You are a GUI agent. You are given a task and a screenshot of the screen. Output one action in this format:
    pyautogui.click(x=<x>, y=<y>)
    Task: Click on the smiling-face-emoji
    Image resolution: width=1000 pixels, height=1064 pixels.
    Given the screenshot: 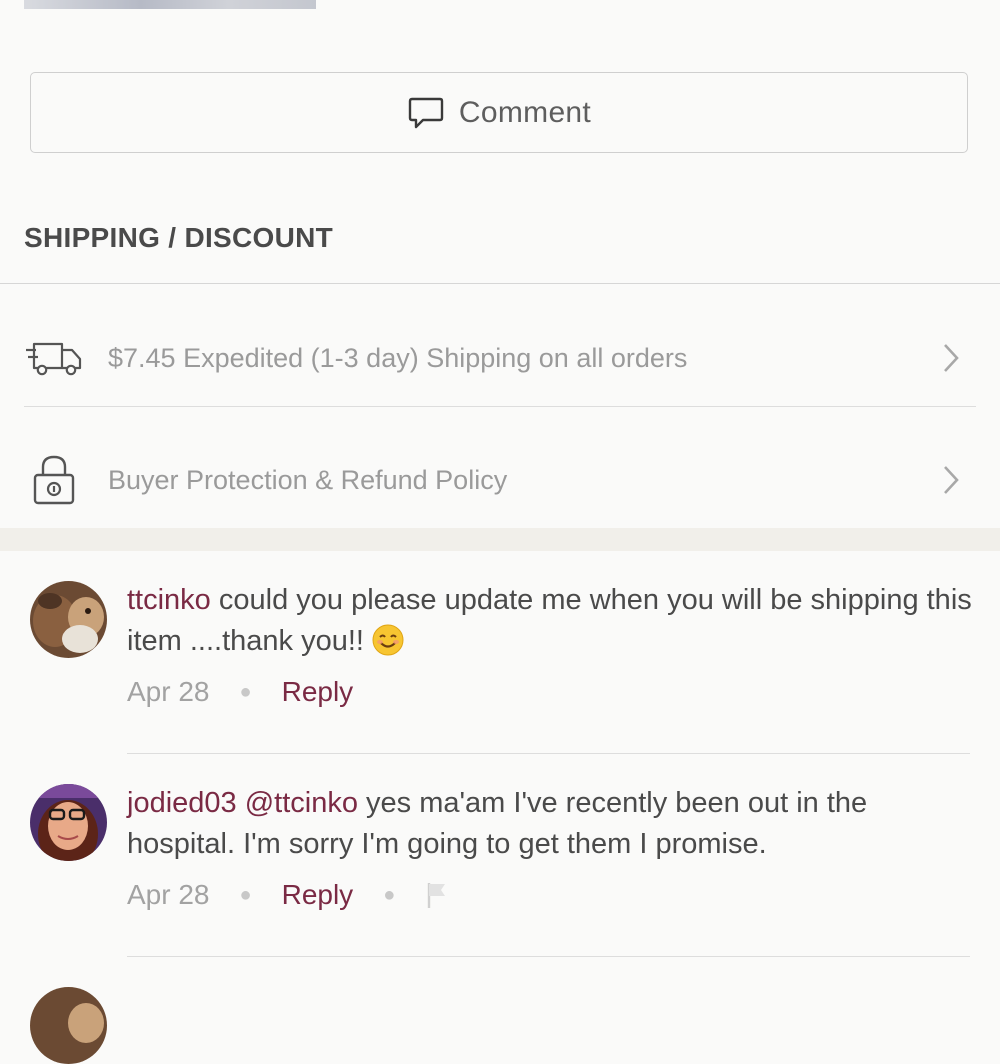 What is the action you would take?
    pyautogui.click(x=388, y=640)
    